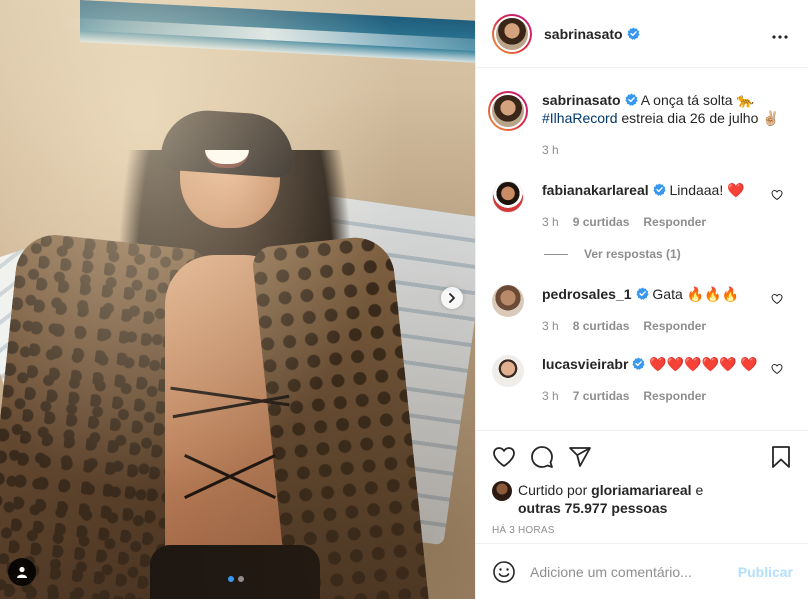  I want to click on comment-text: Lindaaa! ❤️, so click(707, 190).